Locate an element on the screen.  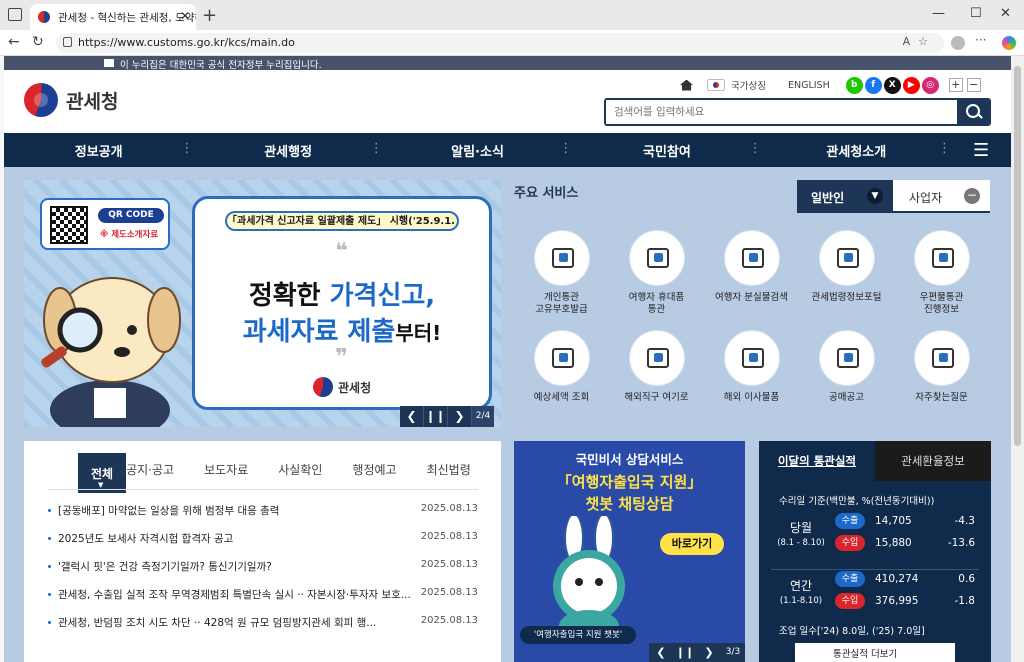
service-item: 자주찾는질문 is located at coordinates (941, 367).